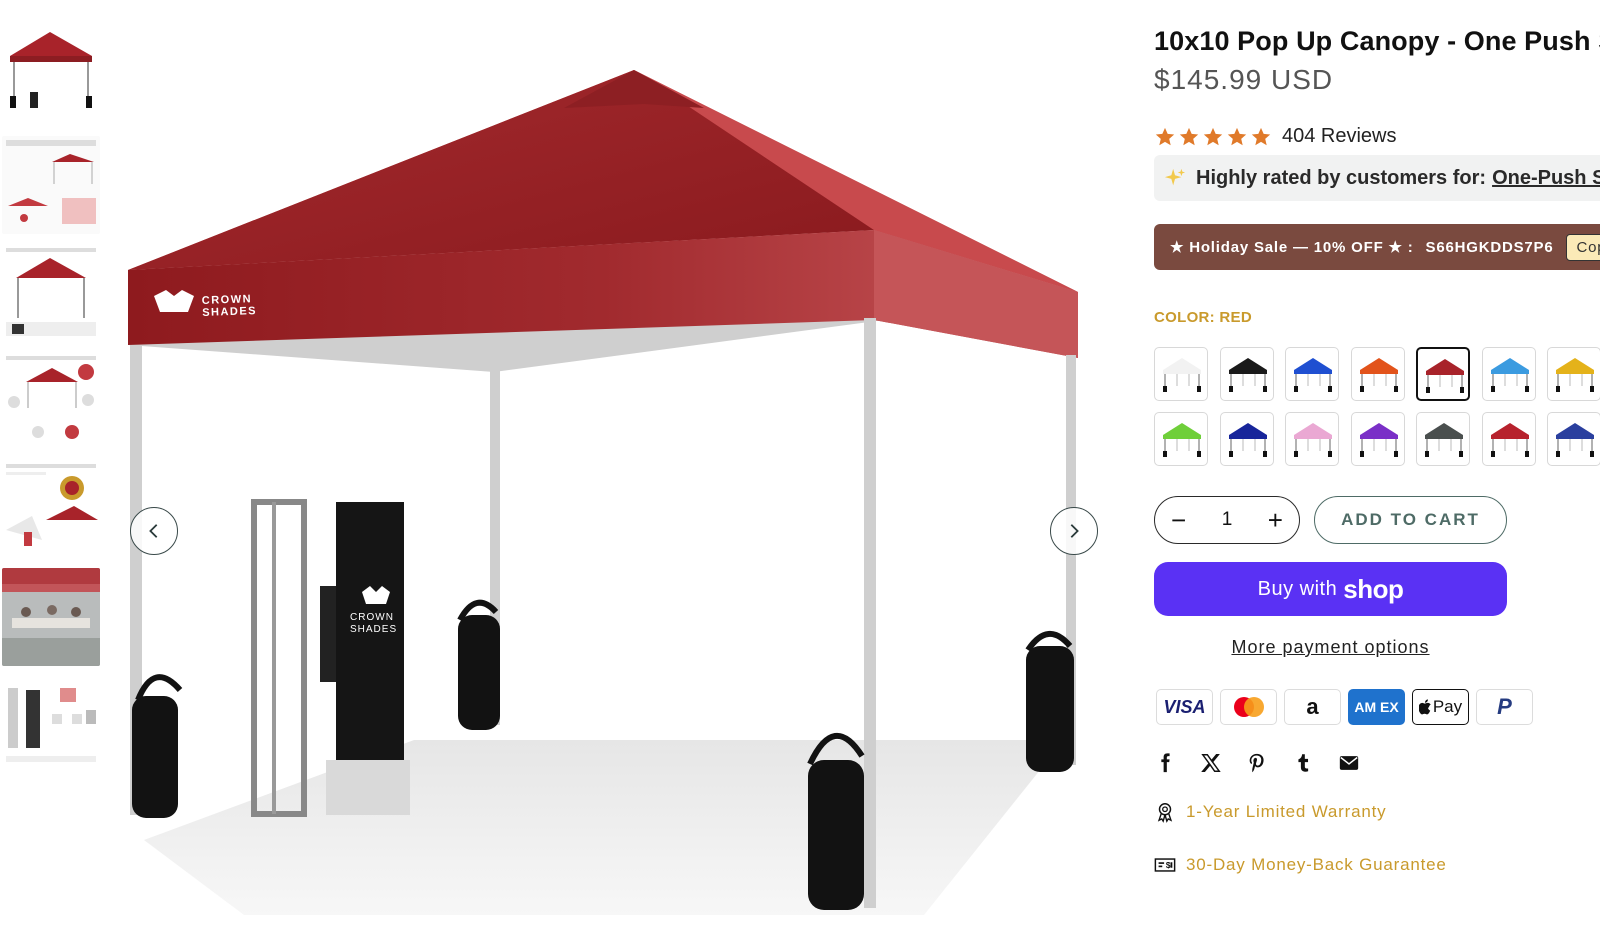 The image size is (1600, 935). I want to click on increase-quantity-button: +, so click(1275, 520).